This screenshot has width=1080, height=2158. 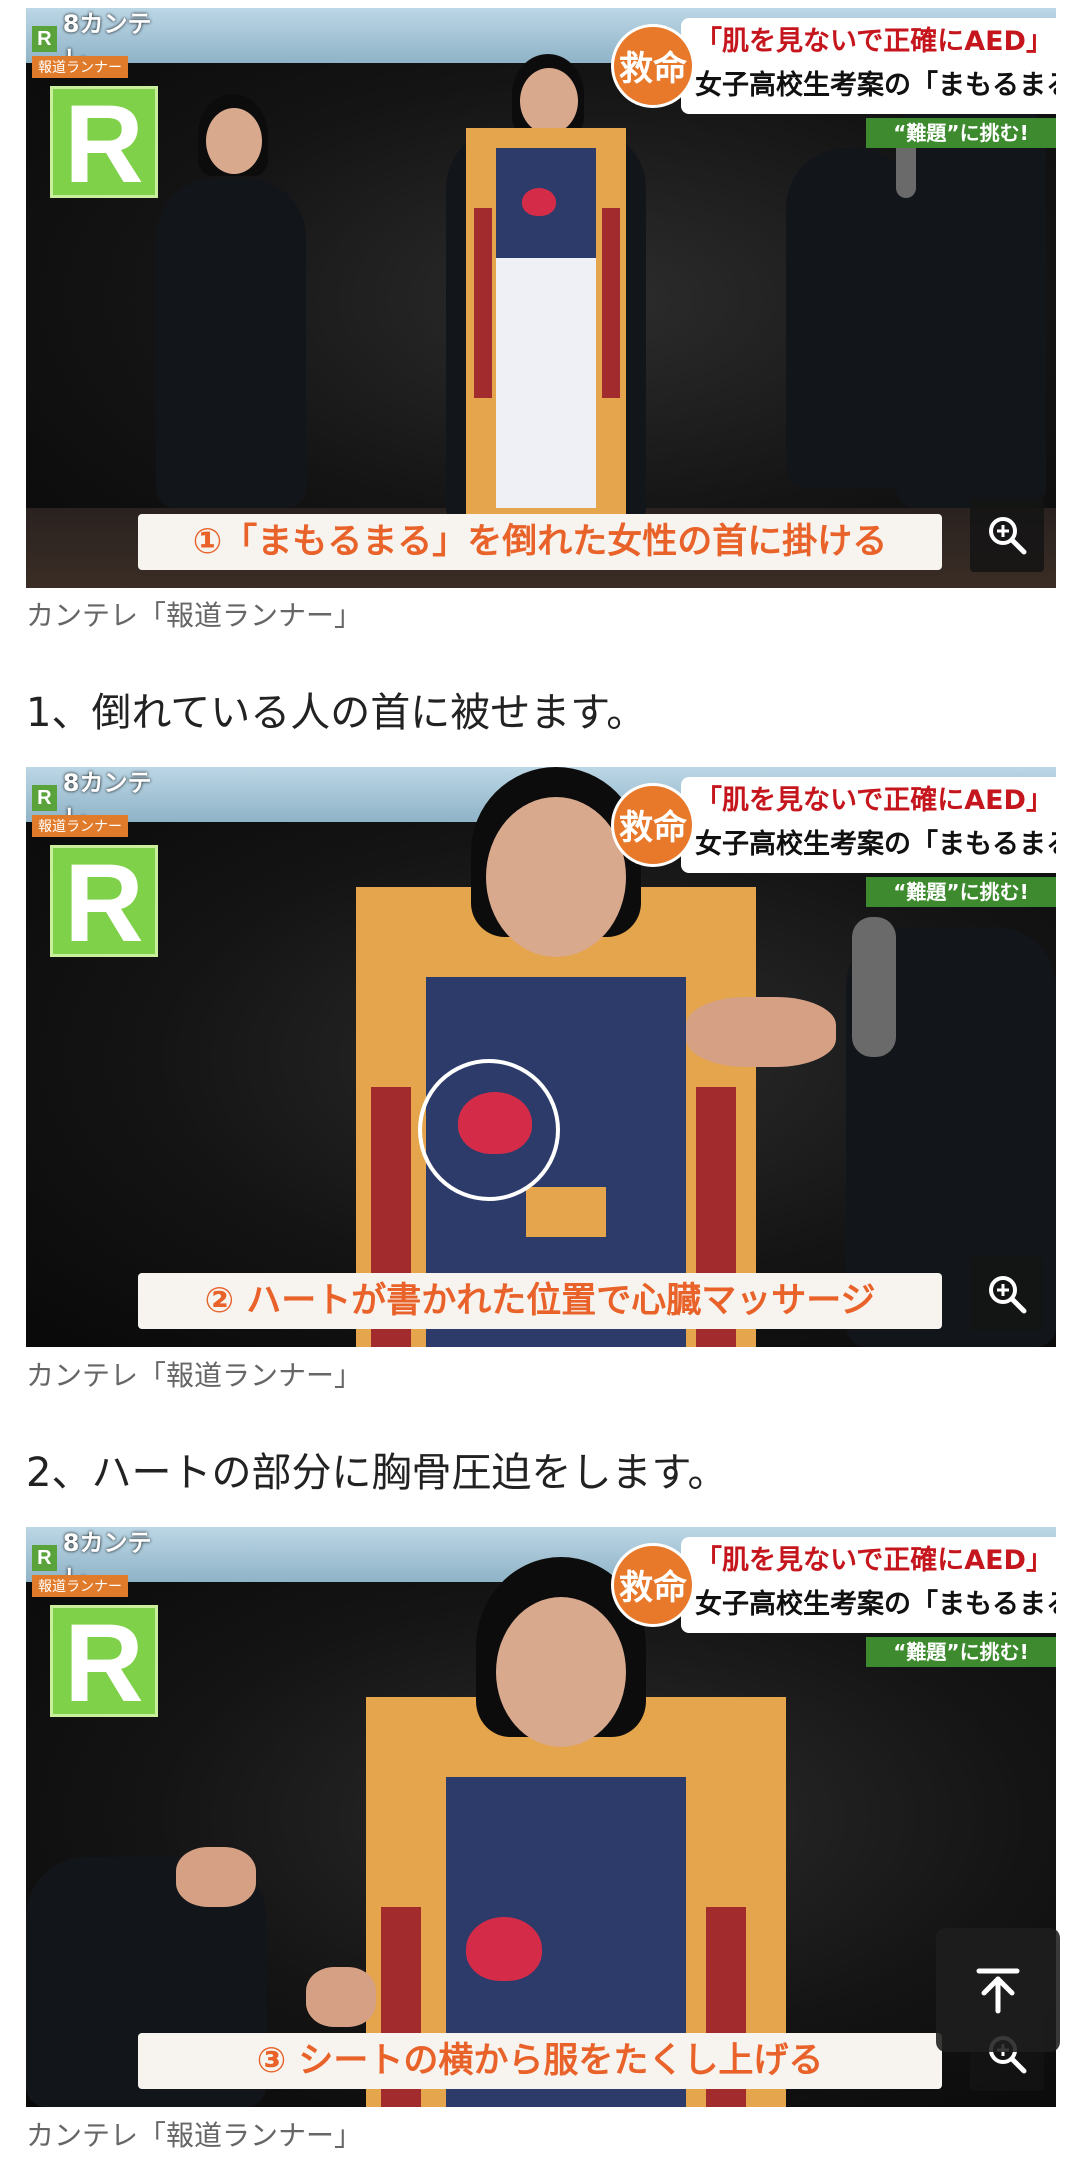 What do you see at coordinates (540, 1301) in the screenshot?
I see `image-caption: ② ハートが書かれた位置で心臓マッサージ` at bounding box center [540, 1301].